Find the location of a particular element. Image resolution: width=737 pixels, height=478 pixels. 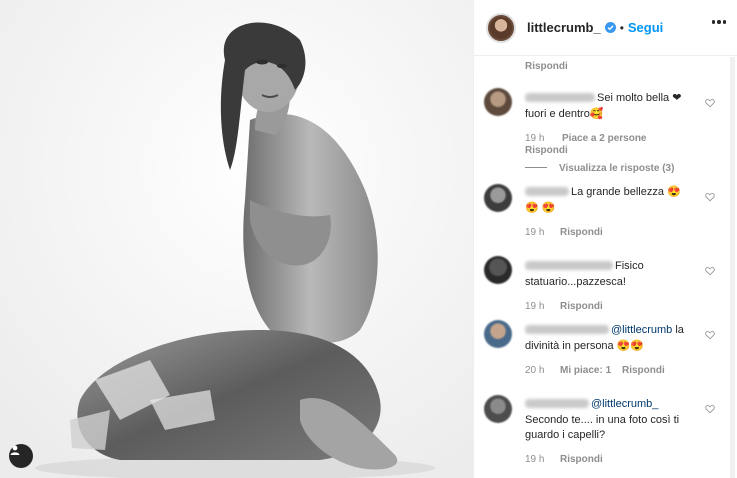

comment-text: Fisico statuario...pazzesca! is located at coordinates (584, 274).